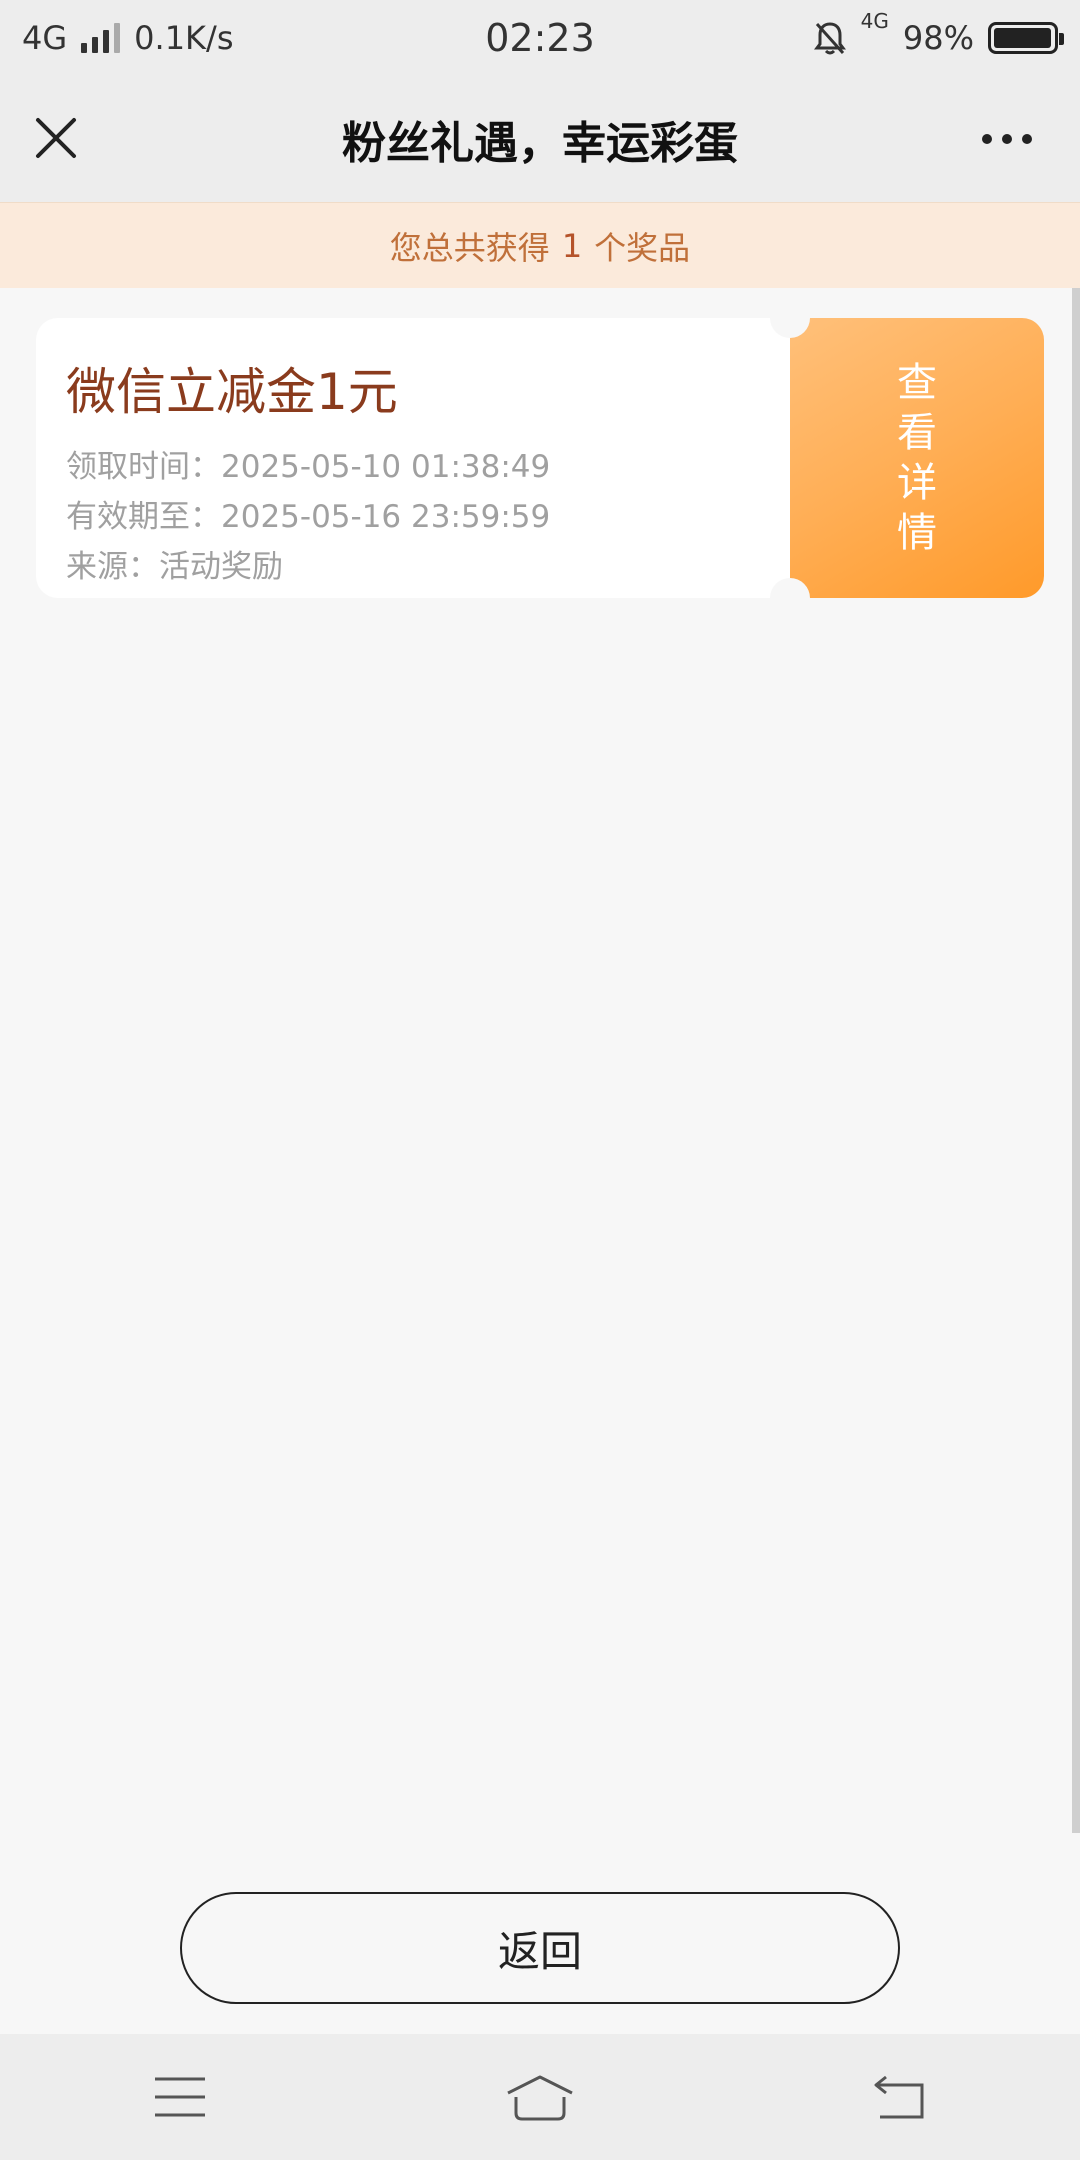 Image resolution: width=1080 pixels, height=2160 pixels. I want to click on view-details-button: 查看详情, so click(917, 458).